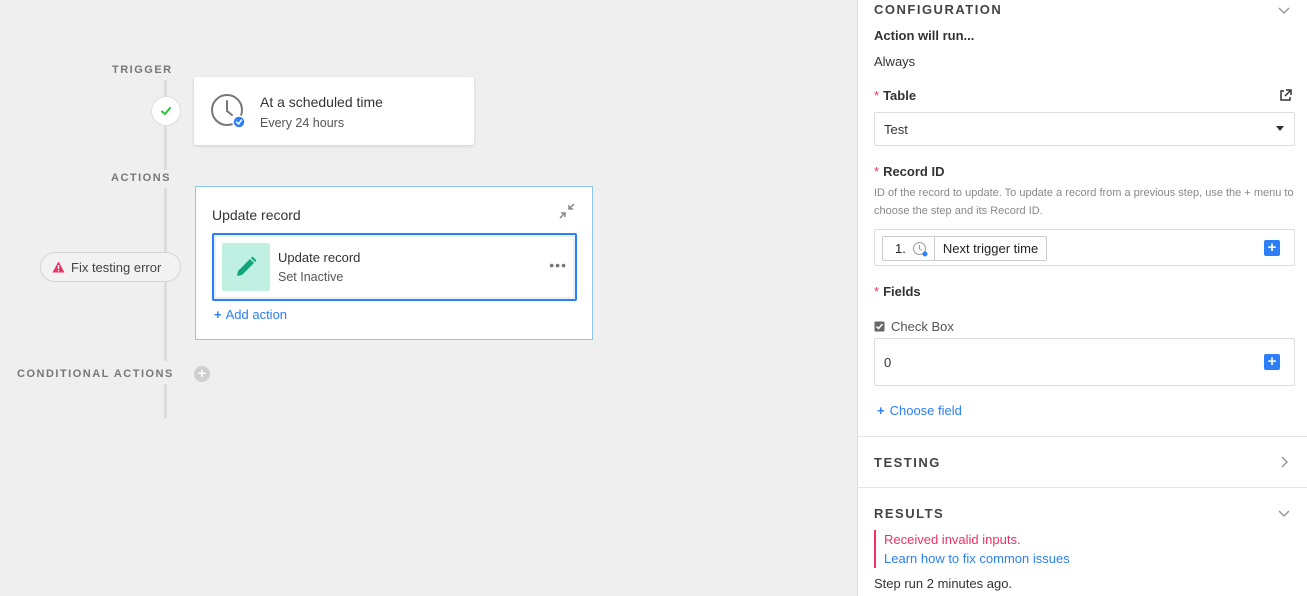  I want to click on check-box-value-input: 0 +, so click(1084, 362).